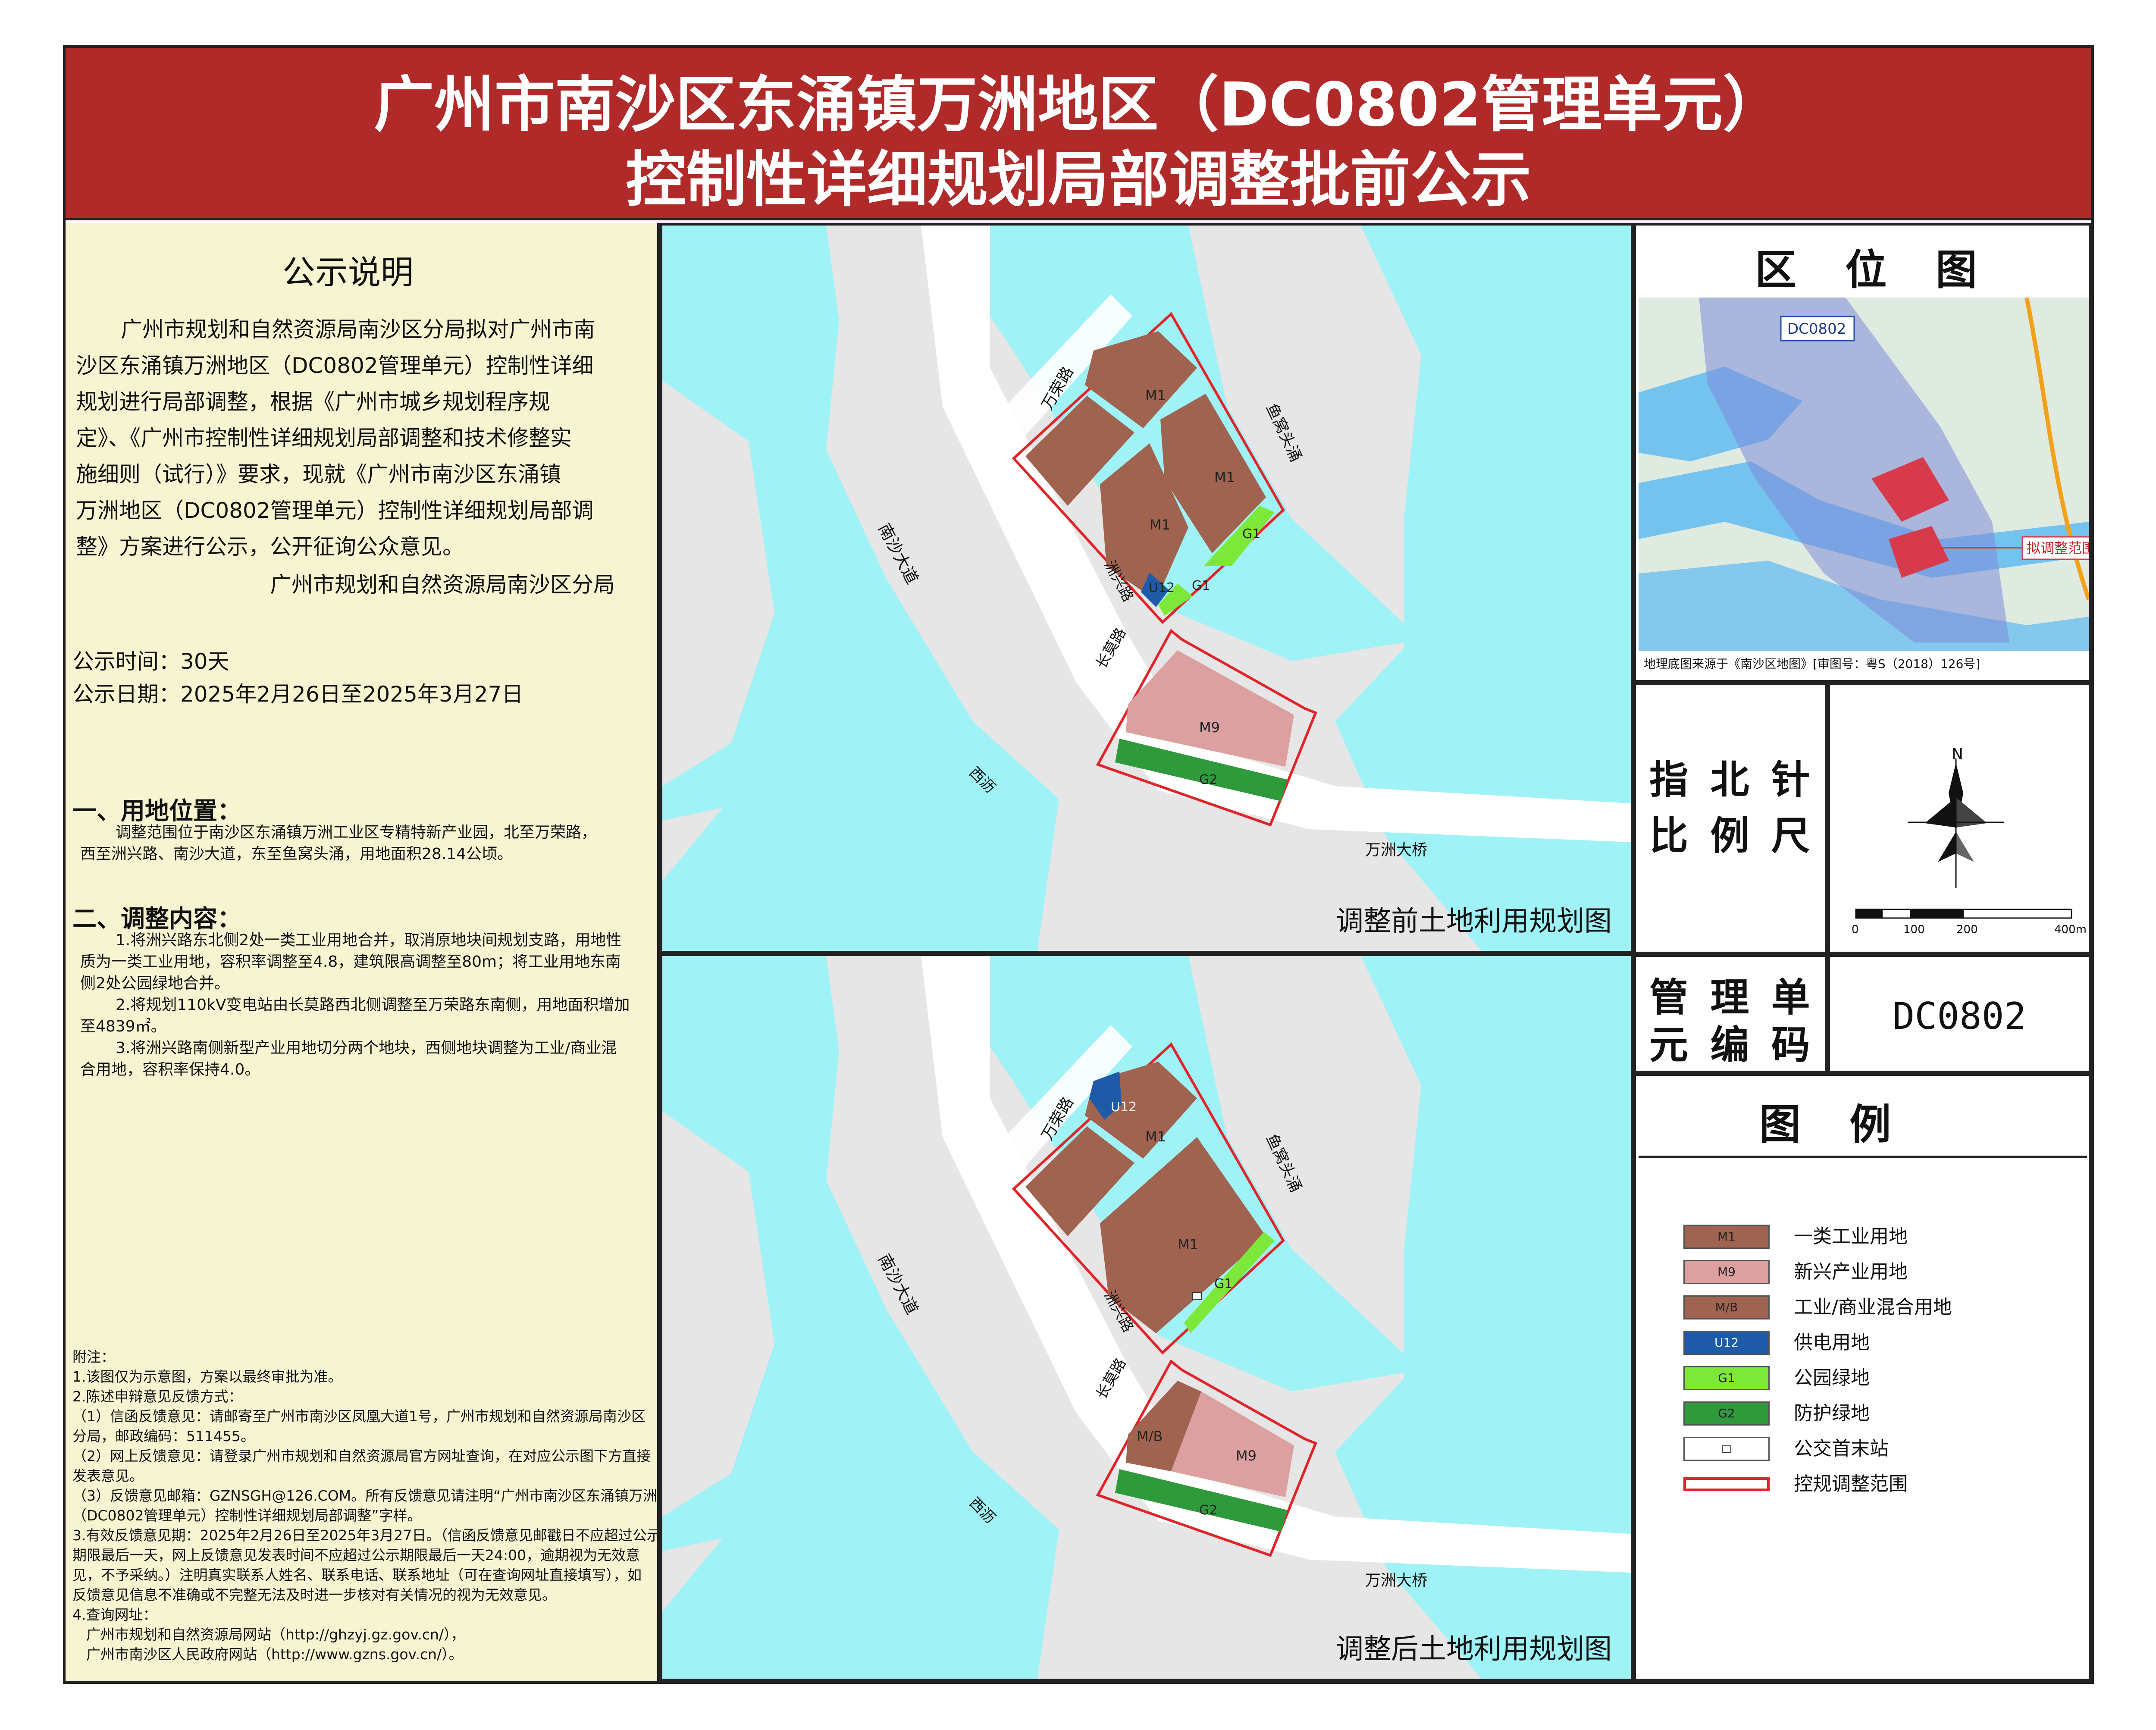 The height and width of the screenshot is (1730, 2156). Describe the element at coordinates (1864, 488) in the screenshot. I see `location-map-image: DC0802 拟调整范围` at that location.